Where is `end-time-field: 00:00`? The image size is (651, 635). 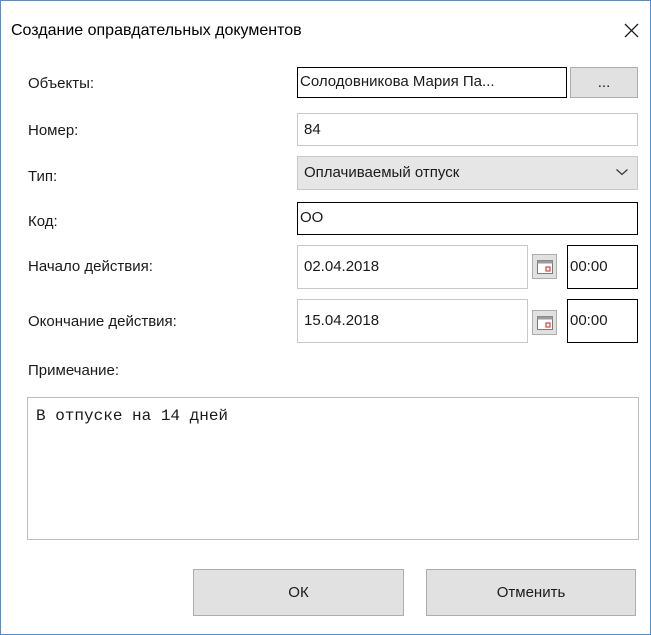
end-time-field: 00:00 is located at coordinates (602, 321).